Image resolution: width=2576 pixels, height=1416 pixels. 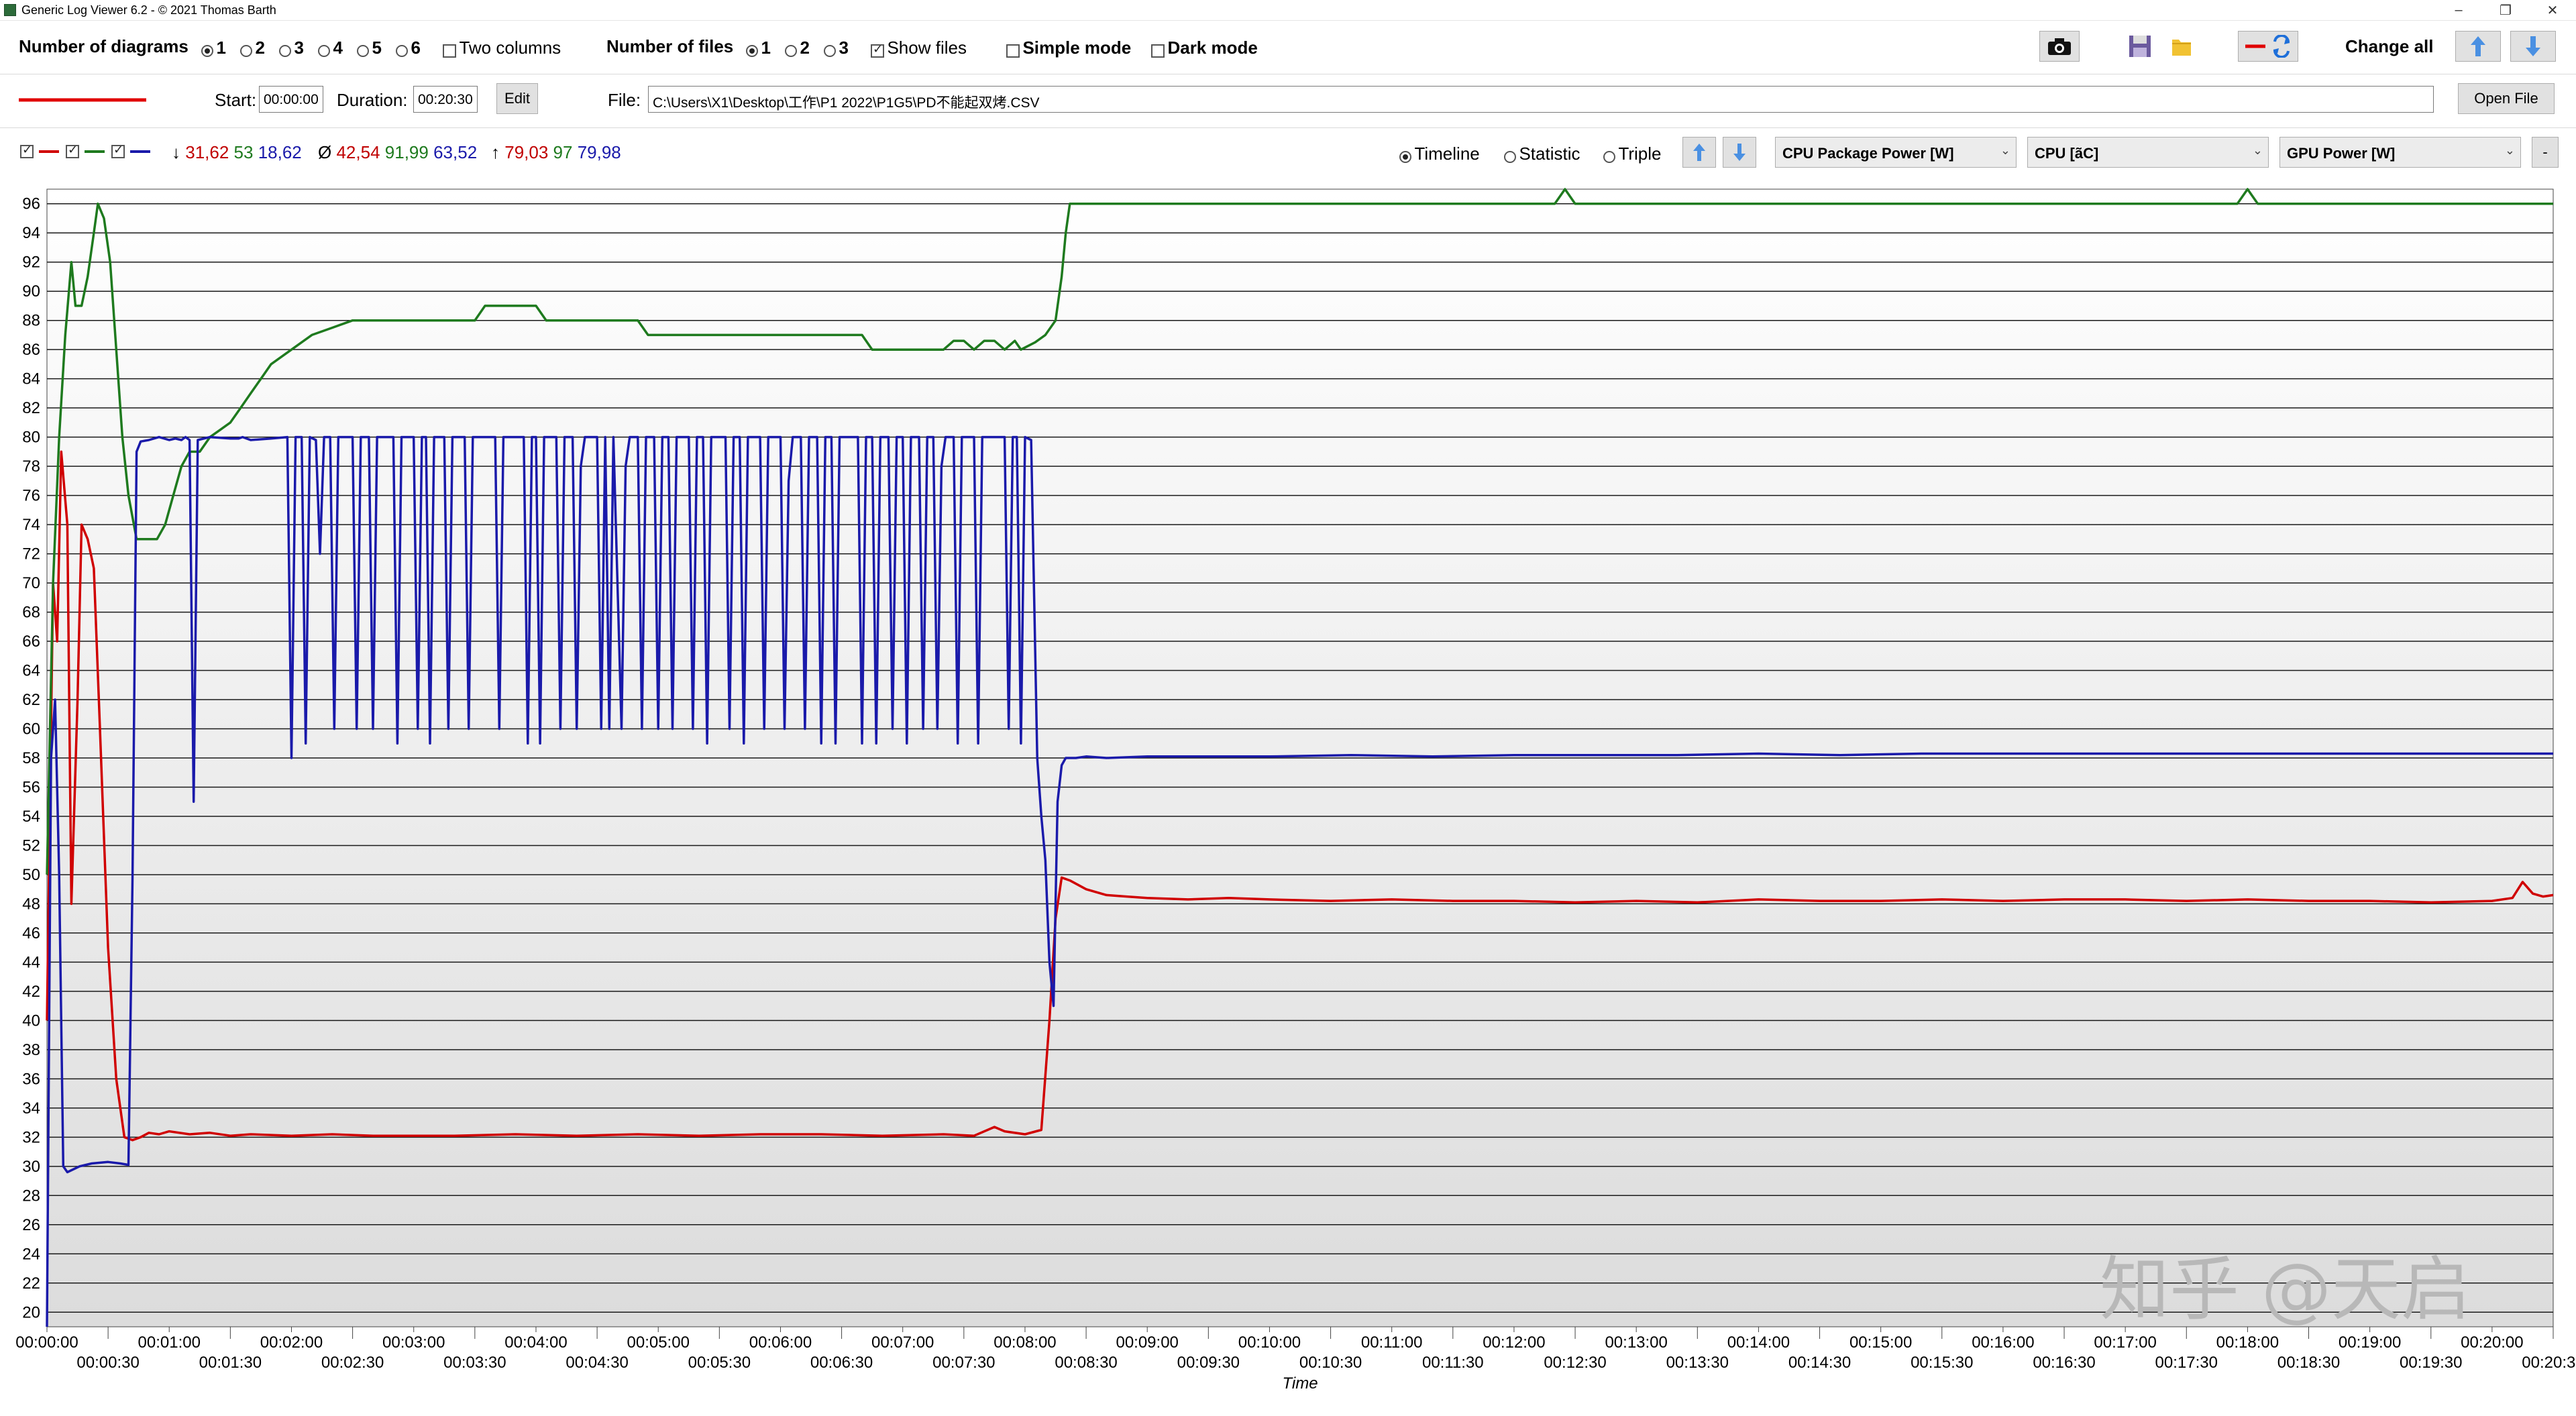 What do you see at coordinates (408, 48) in the screenshot?
I see `diagram-radio-6: 6` at bounding box center [408, 48].